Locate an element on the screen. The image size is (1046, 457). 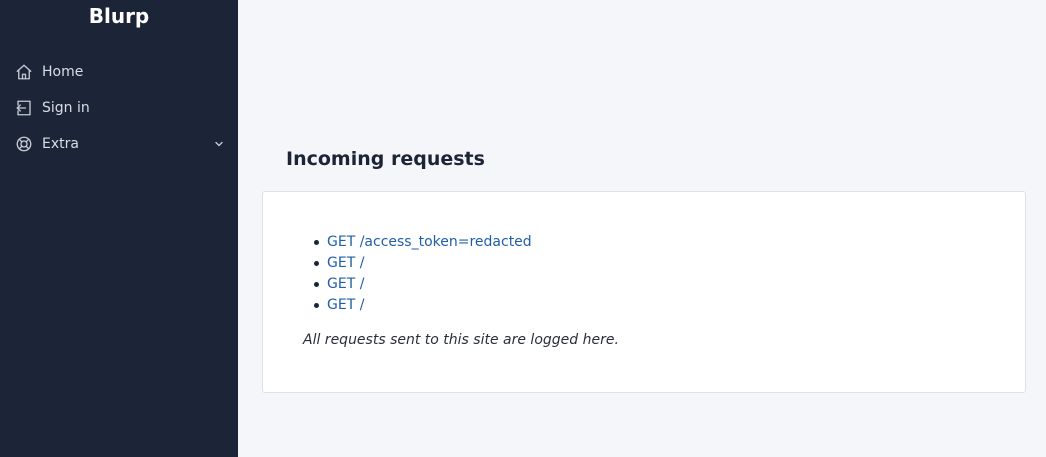
request-link: GET /access_token=redacted is located at coordinates (429, 242).